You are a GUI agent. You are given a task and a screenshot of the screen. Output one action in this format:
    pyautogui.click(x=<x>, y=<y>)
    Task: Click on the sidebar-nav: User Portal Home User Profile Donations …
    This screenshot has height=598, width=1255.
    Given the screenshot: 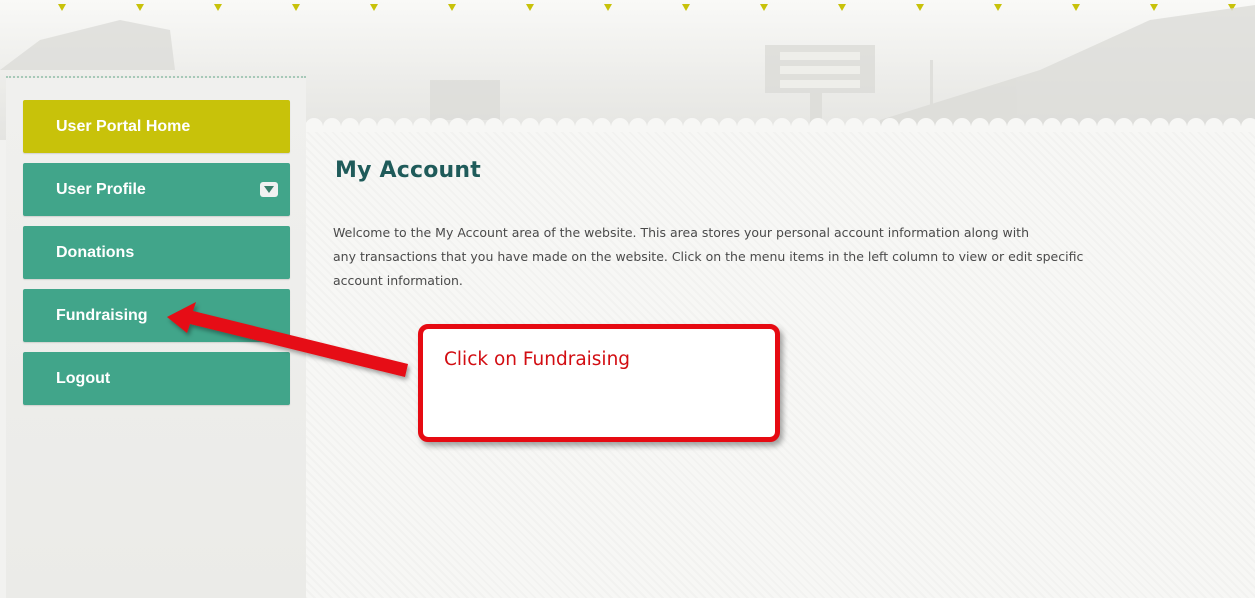 What is the action you would take?
    pyautogui.click(x=156, y=257)
    